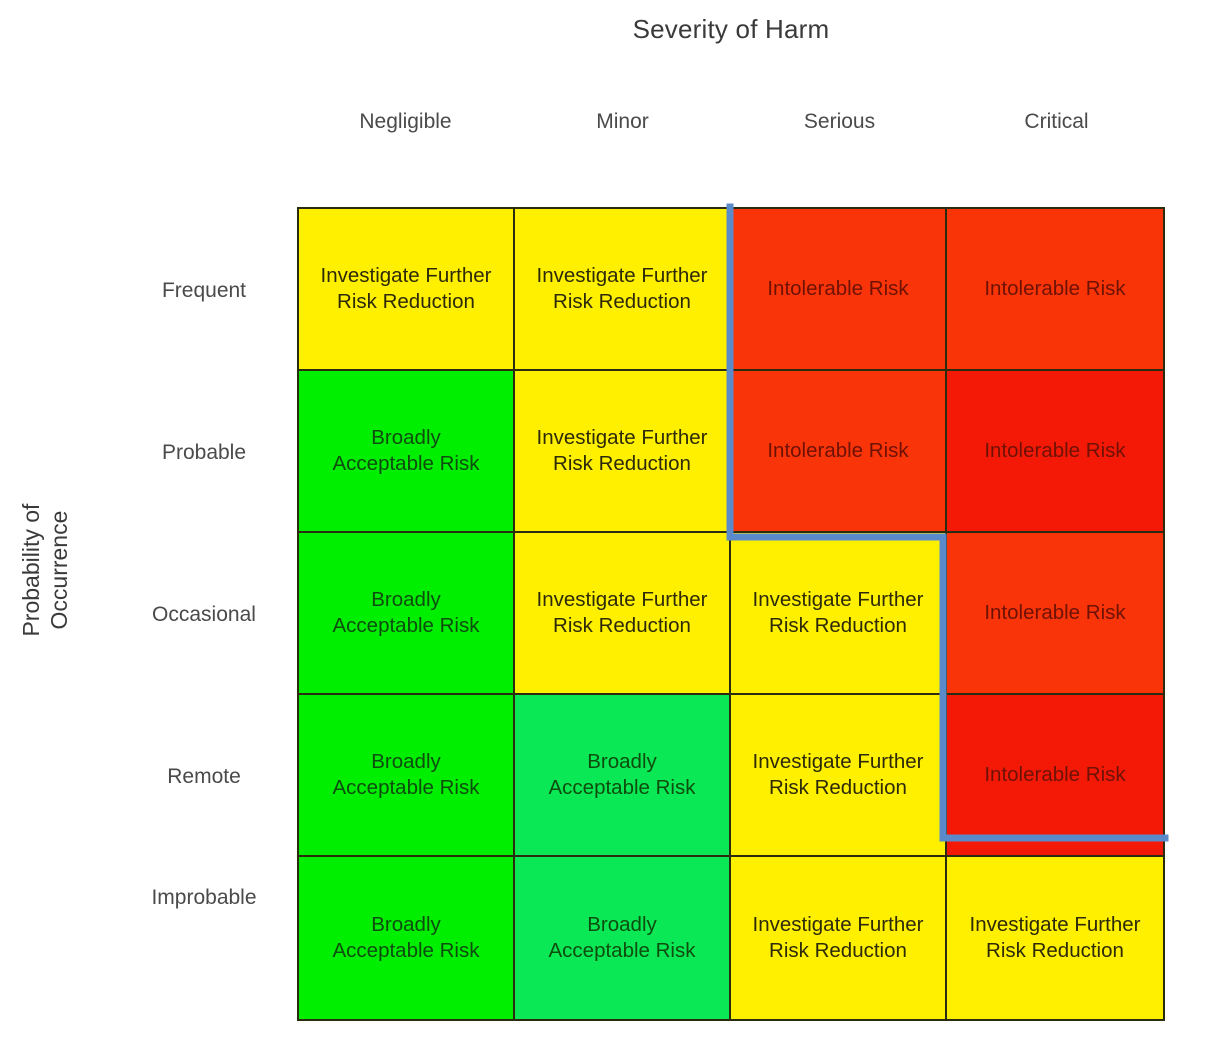 Image resolution: width=1225 pixels, height=1062 pixels. Describe the element at coordinates (622, 121) in the screenshot. I see `column-header-minor: Minor` at that location.